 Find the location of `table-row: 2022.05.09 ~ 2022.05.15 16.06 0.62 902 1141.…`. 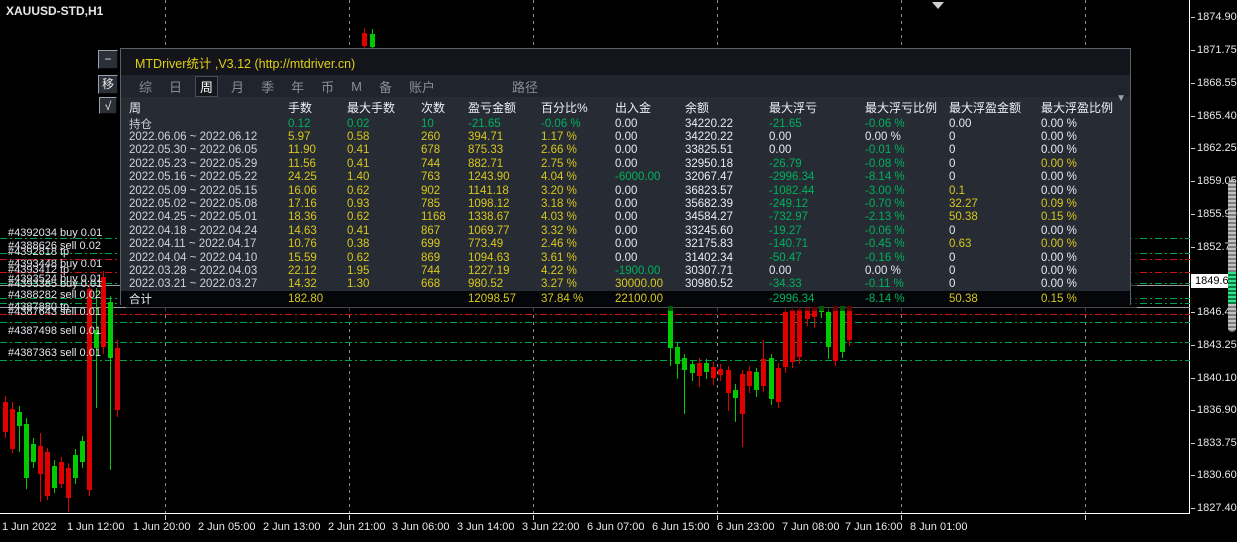

table-row: 2022.05.09 ~ 2022.05.15 16.06 0.62 902 1141.… is located at coordinates (625, 190).